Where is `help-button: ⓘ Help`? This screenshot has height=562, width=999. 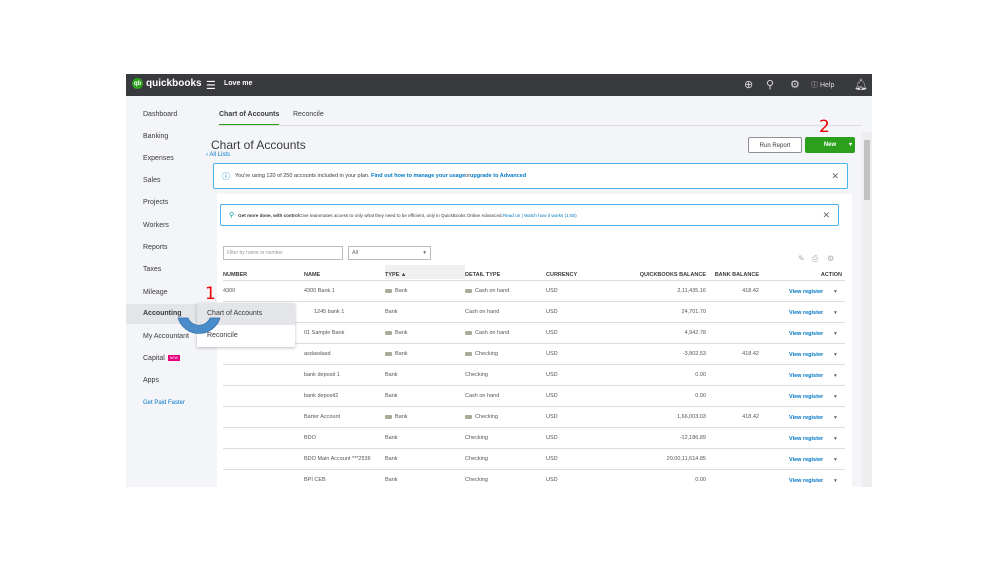
help-button: ⓘ Help is located at coordinates (822, 85).